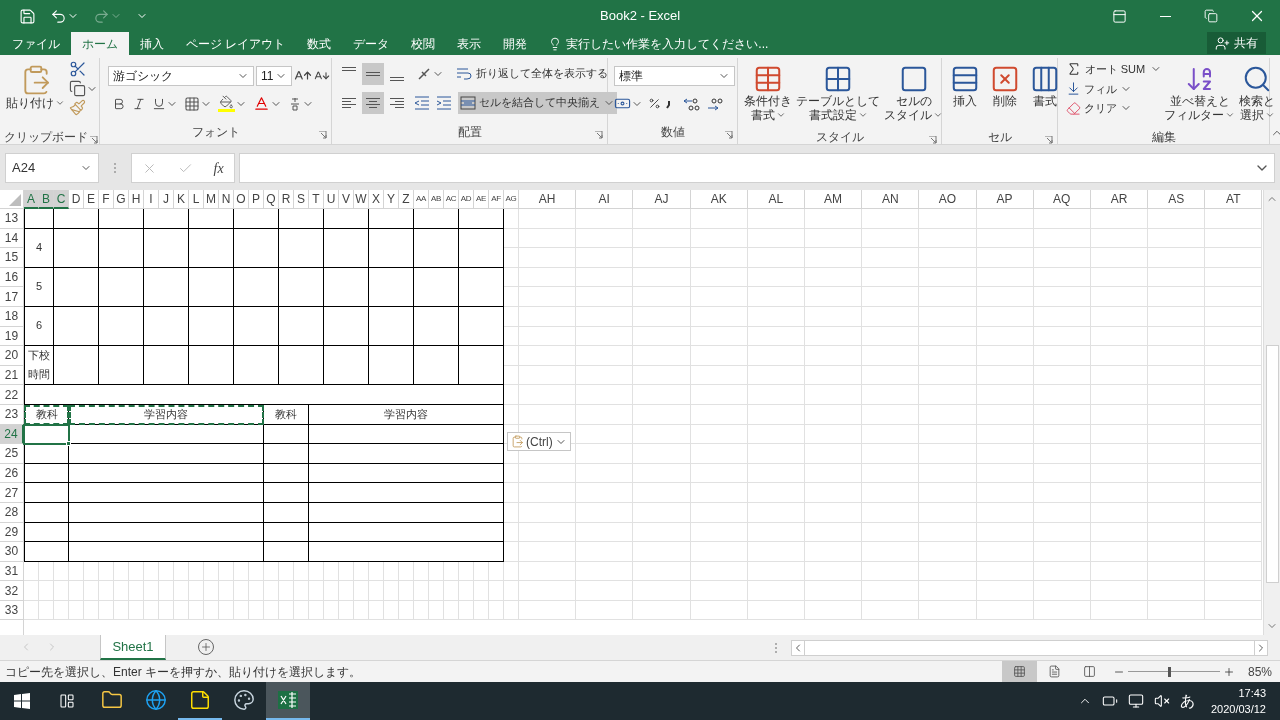 The width and height of the screenshot is (1280, 720). What do you see at coordinates (537, 103) in the screenshot?
I see `merge-center-button: セルを結合して中央揃え` at bounding box center [537, 103].